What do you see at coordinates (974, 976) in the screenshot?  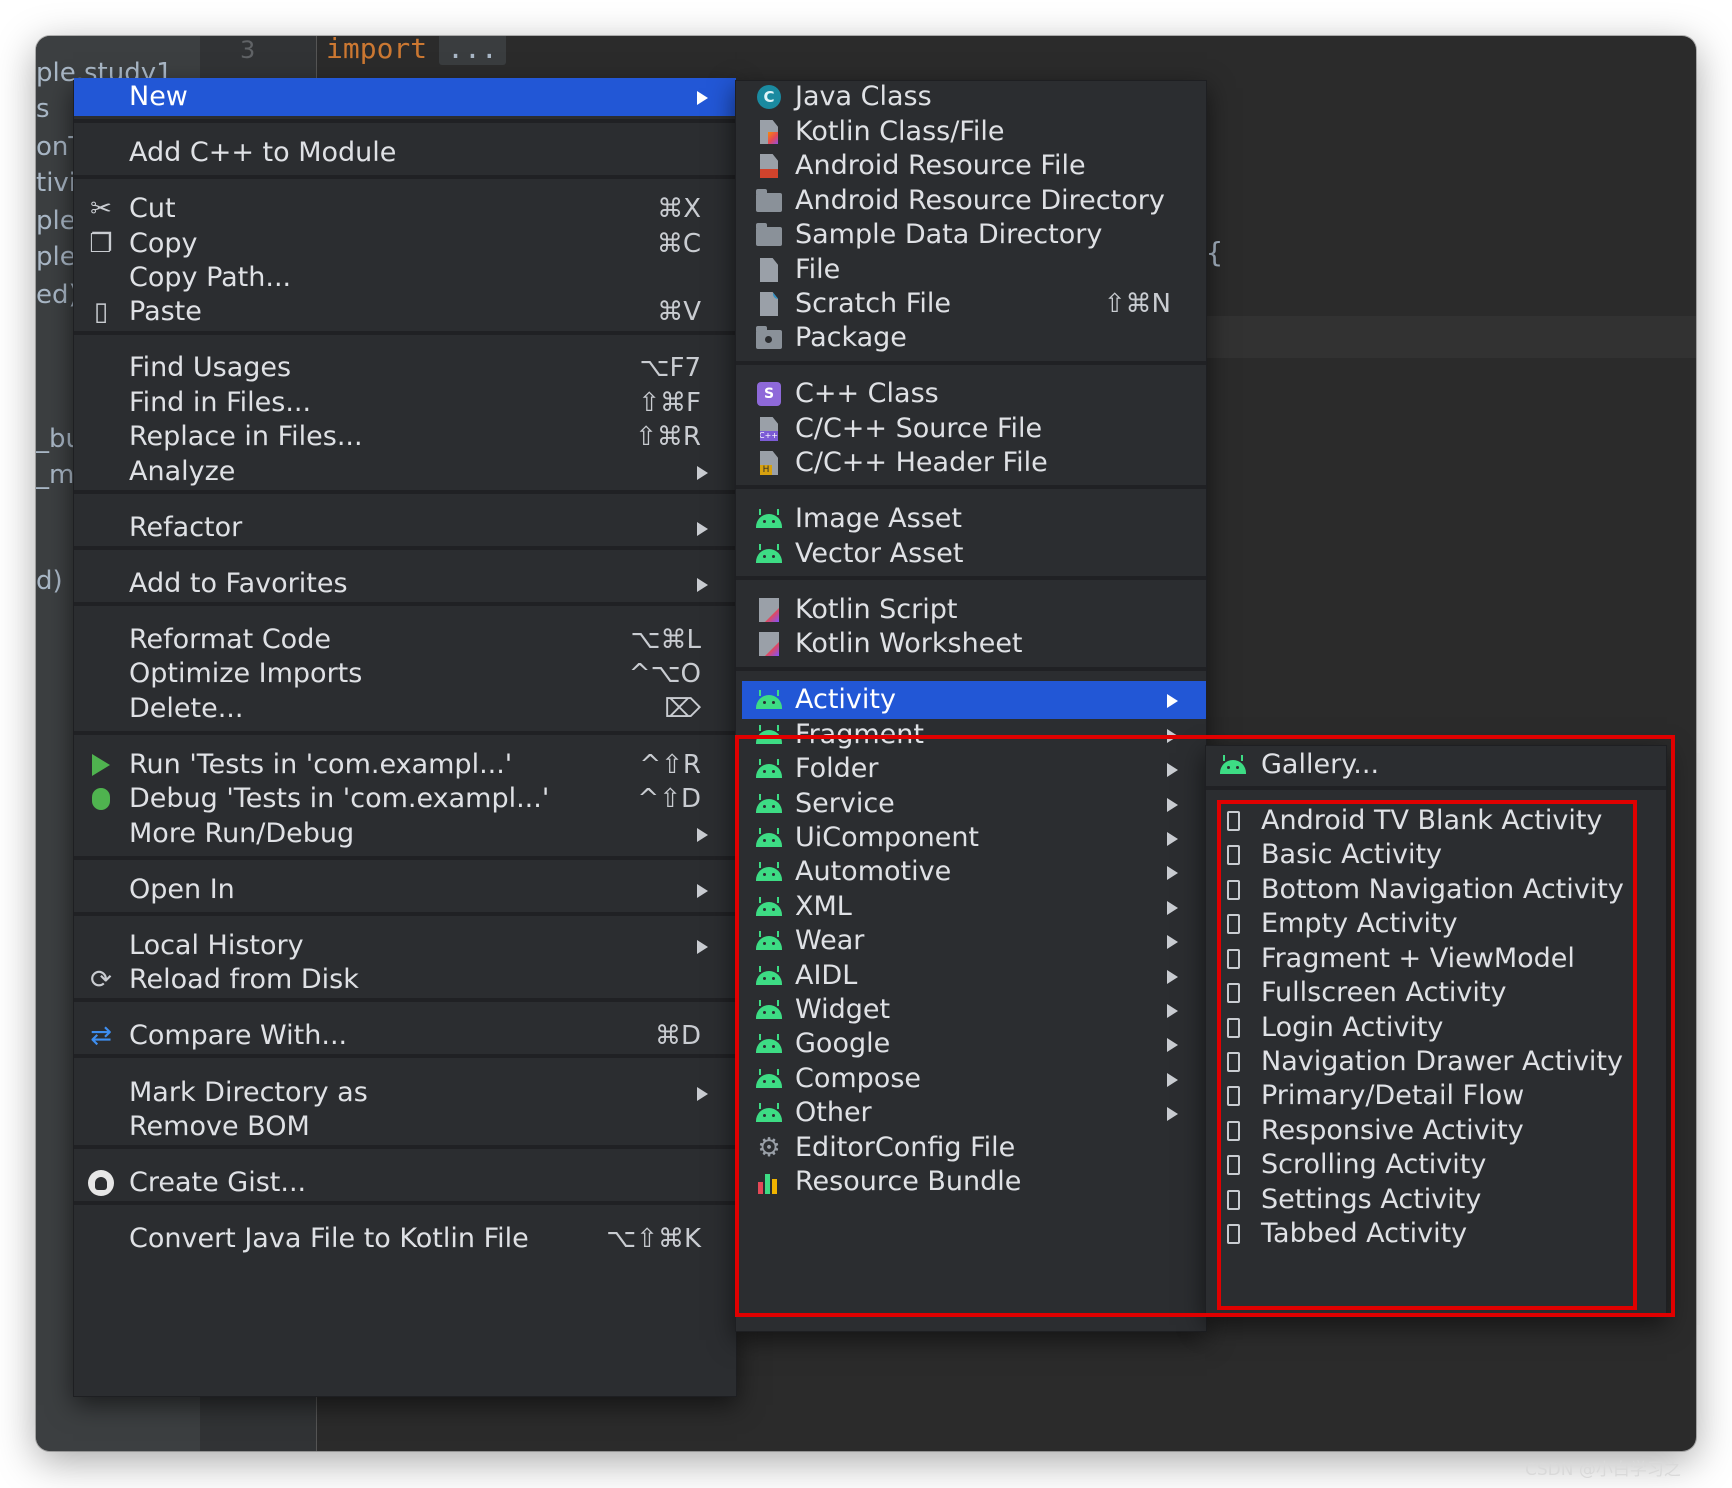 I see `new-submenu-item-aidl: AIDL` at bounding box center [974, 976].